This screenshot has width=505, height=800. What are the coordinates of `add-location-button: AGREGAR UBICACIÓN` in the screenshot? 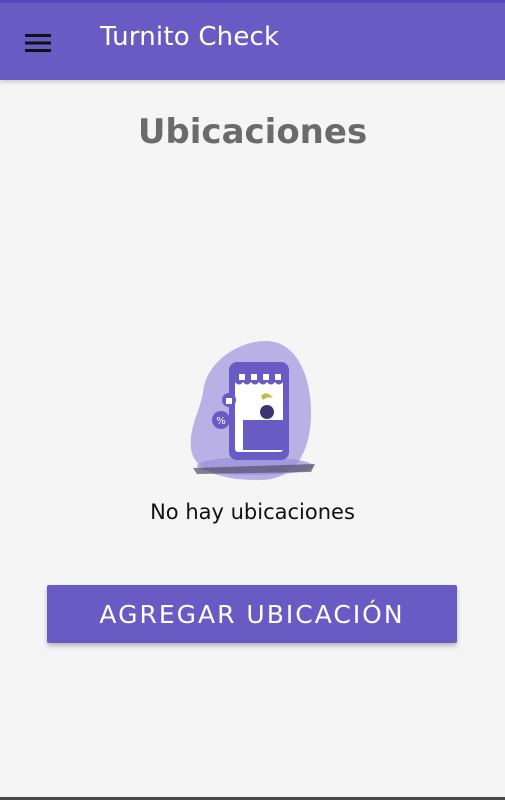 It's located at (252, 614).